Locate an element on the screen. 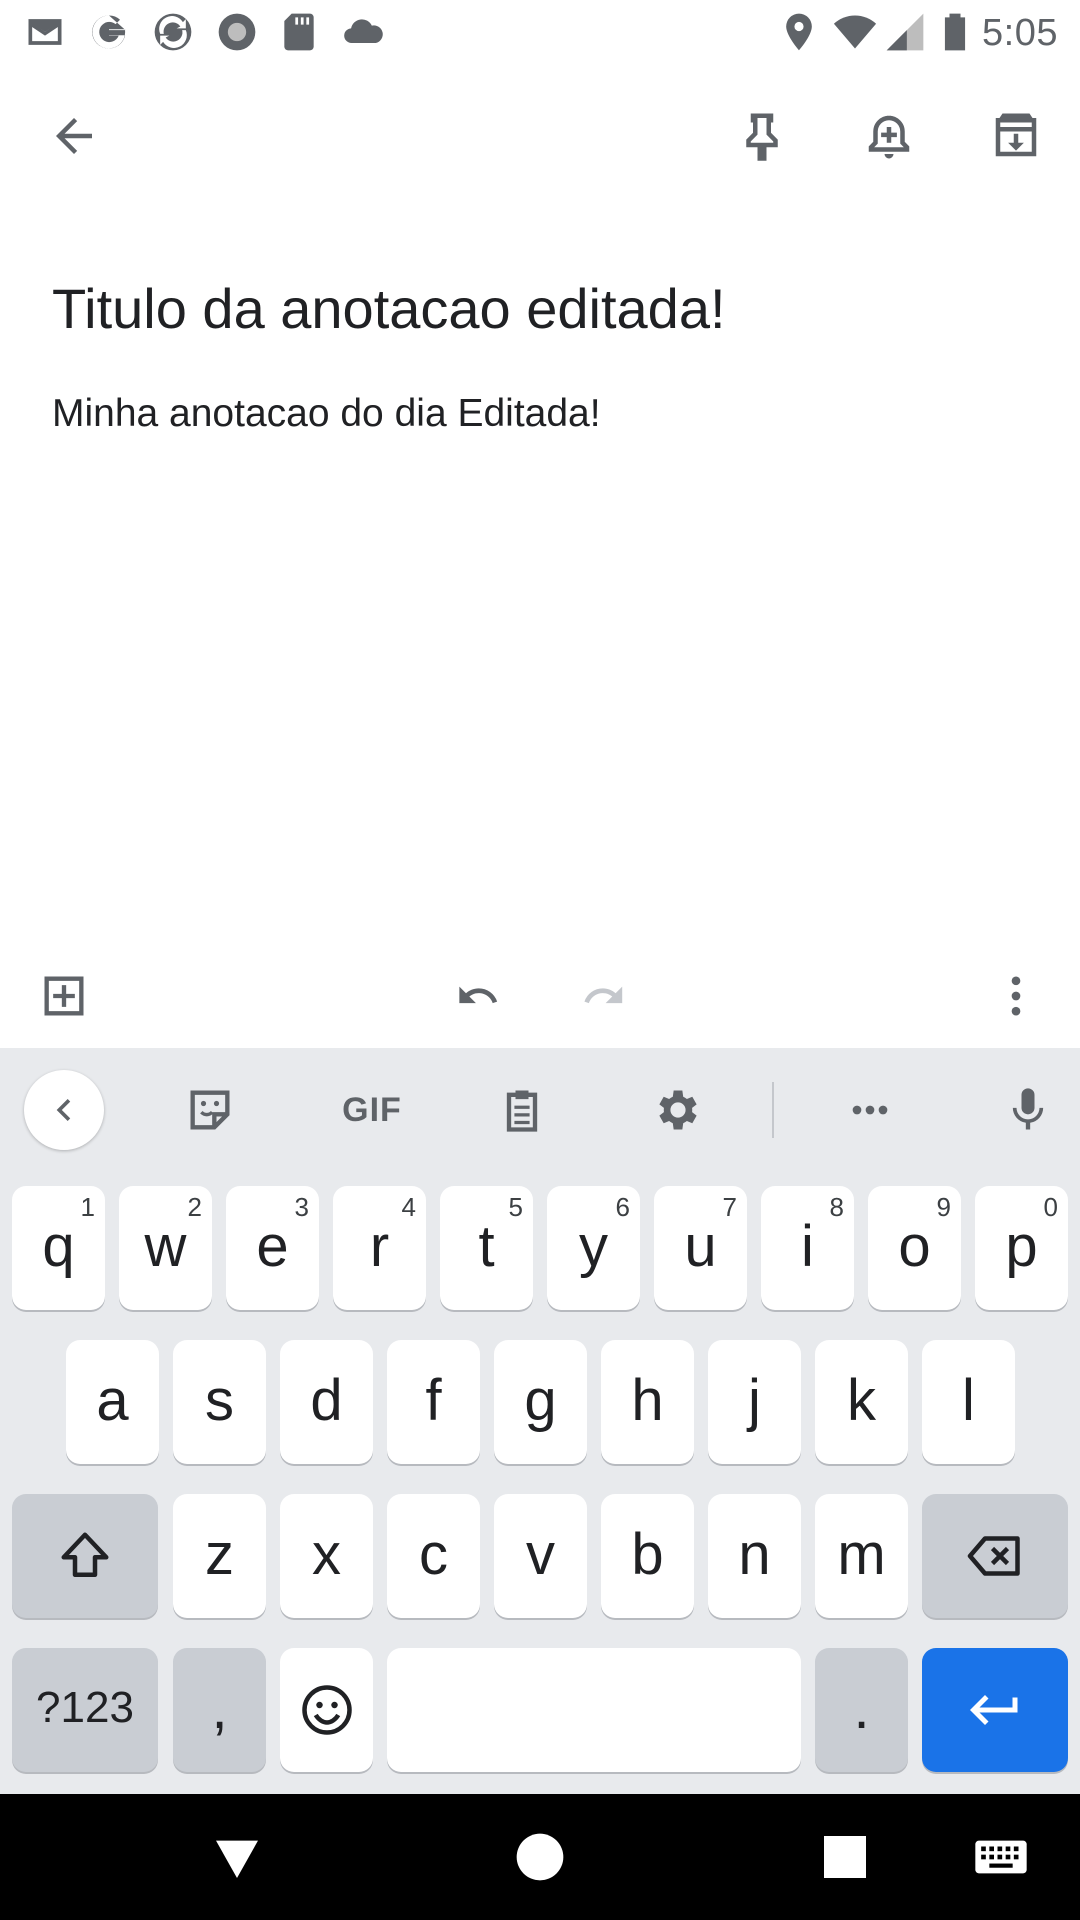  pin-icon is located at coordinates (762, 137).